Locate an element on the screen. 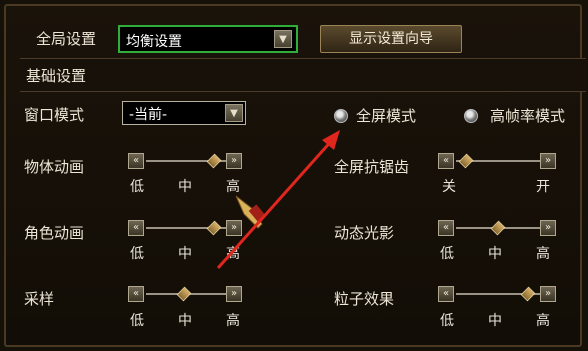  window-mode-select: -当前- ▼ is located at coordinates (184, 113).